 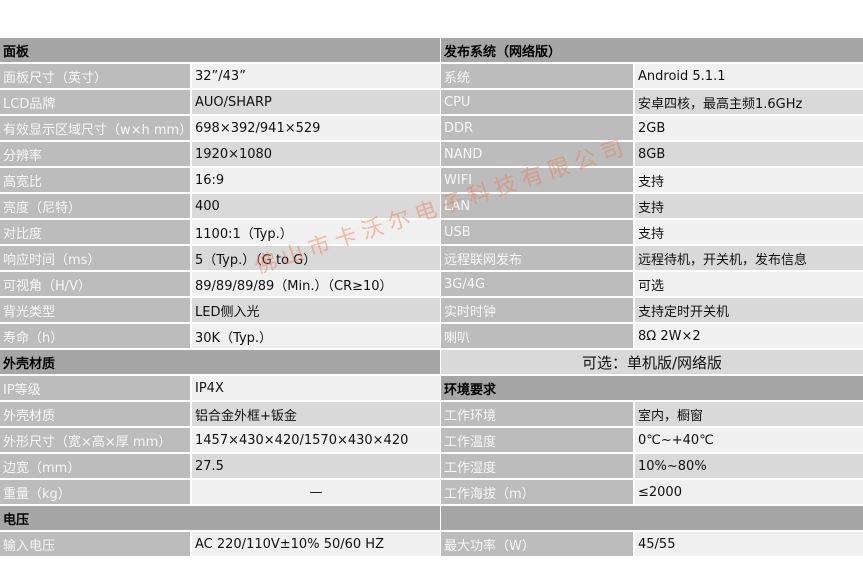 I want to click on table-row: 面板 发布系统（网络版）, so click(x=431, y=51).